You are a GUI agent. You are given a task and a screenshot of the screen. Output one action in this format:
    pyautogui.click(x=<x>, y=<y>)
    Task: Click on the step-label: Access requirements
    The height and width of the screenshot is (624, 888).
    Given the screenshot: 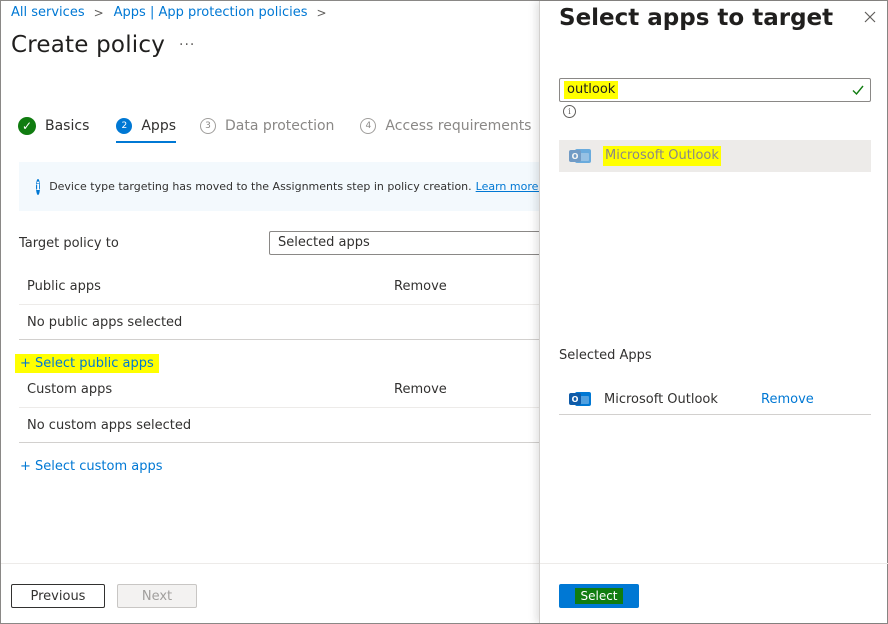 What is the action you would take?
    pyautogui.click(x=458, y=126)
    